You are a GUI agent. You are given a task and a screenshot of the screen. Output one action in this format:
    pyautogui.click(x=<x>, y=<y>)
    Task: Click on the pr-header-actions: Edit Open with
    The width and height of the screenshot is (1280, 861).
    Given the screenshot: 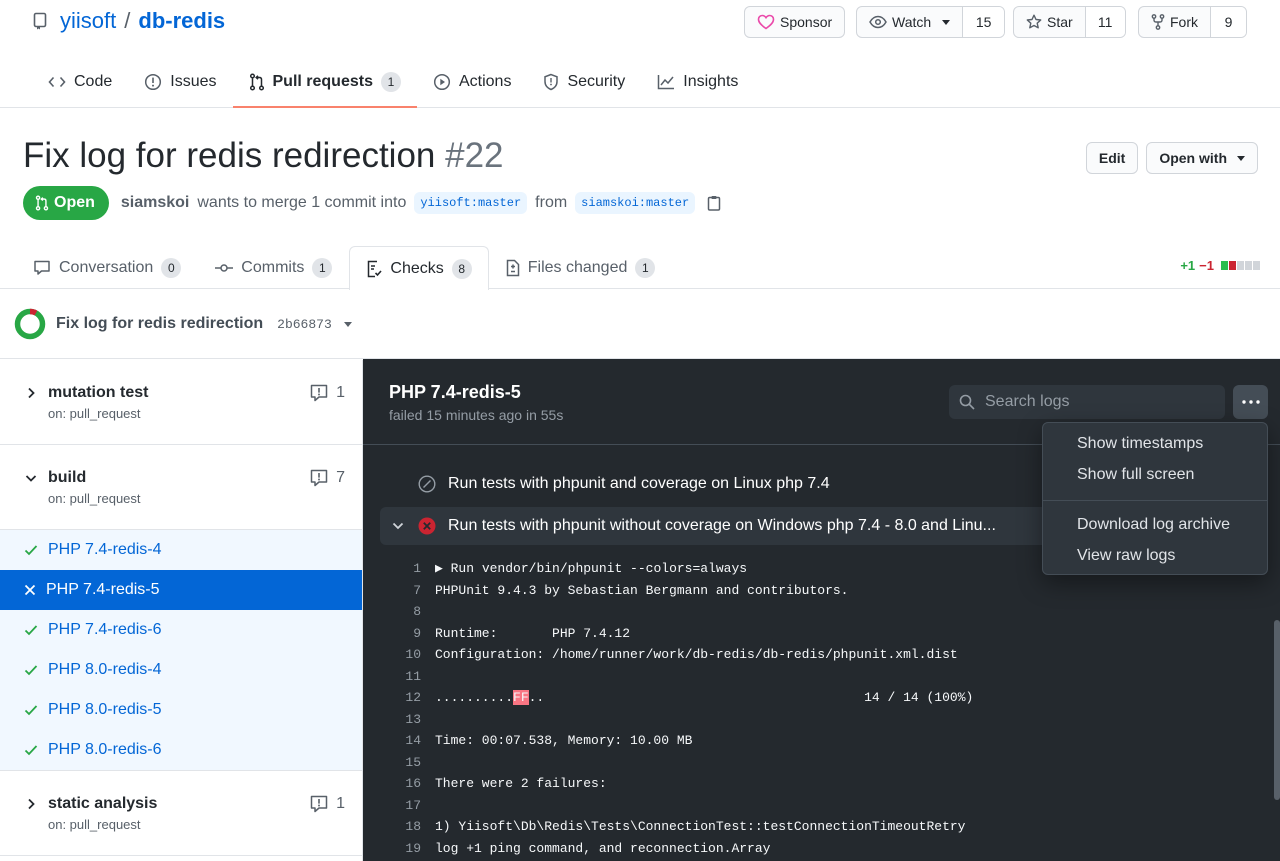 What is the action you would take?
    pyautogui.click(x=1171, y=158)
    